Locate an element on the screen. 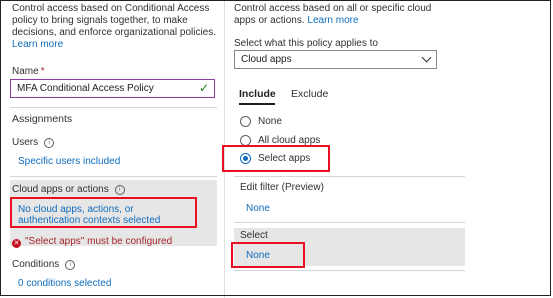 The width and height of the screenshot is (553, 298). select-label: Select is located at coordinates (254, 235).